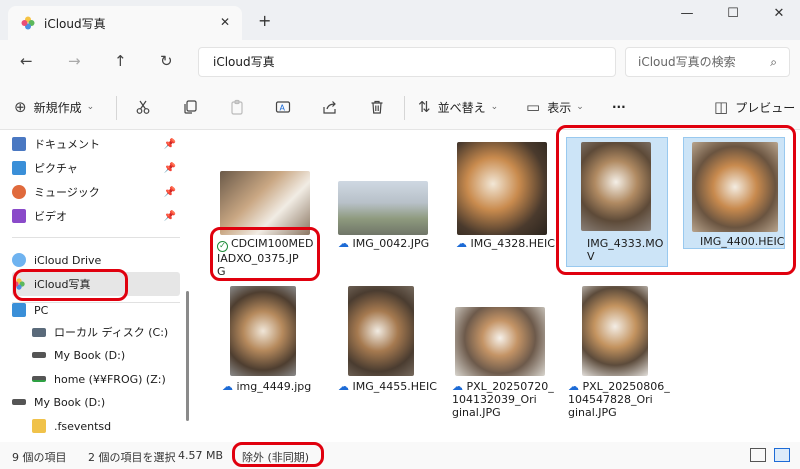 The width and height of the screenshot is (800, 469). I want to click on svg-text: A, so click(283, 108).